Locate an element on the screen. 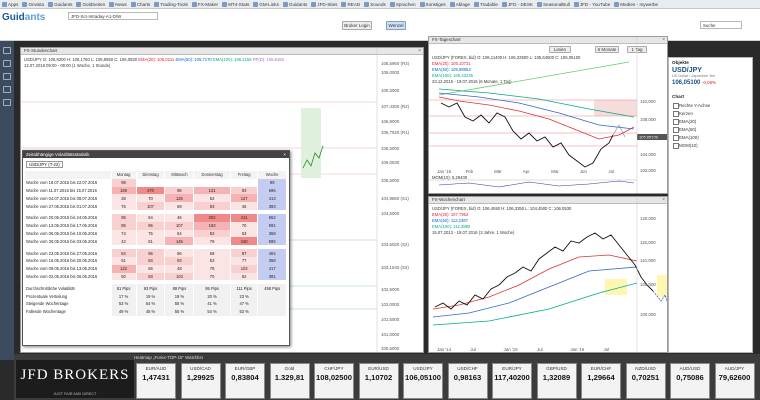 Image resolution: width=760 pixels, height=400 pixels. bookmark-item: JFD-Sites is located at coordinates (324, 4).